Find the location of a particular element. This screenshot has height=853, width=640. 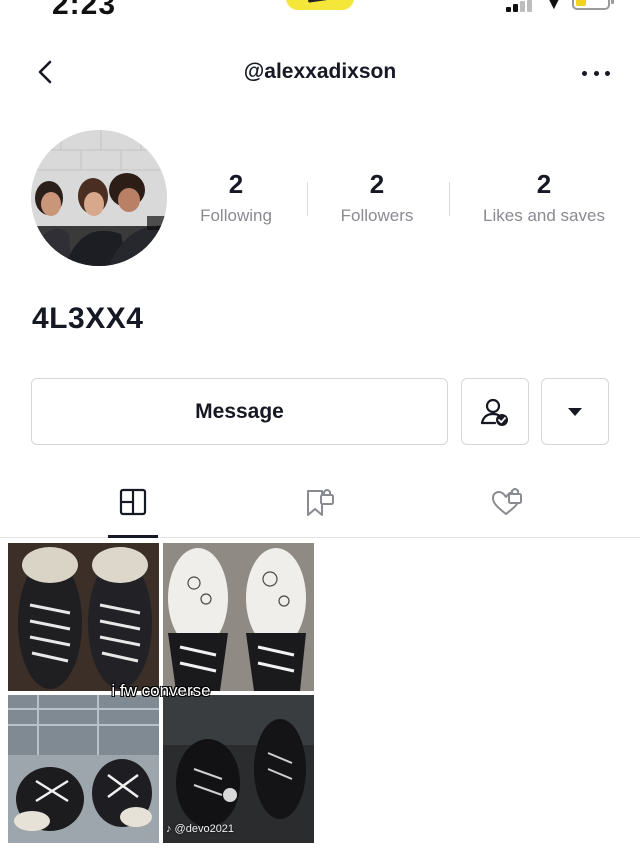

video-caption: i fw converse is located at coordinates (161, 690).